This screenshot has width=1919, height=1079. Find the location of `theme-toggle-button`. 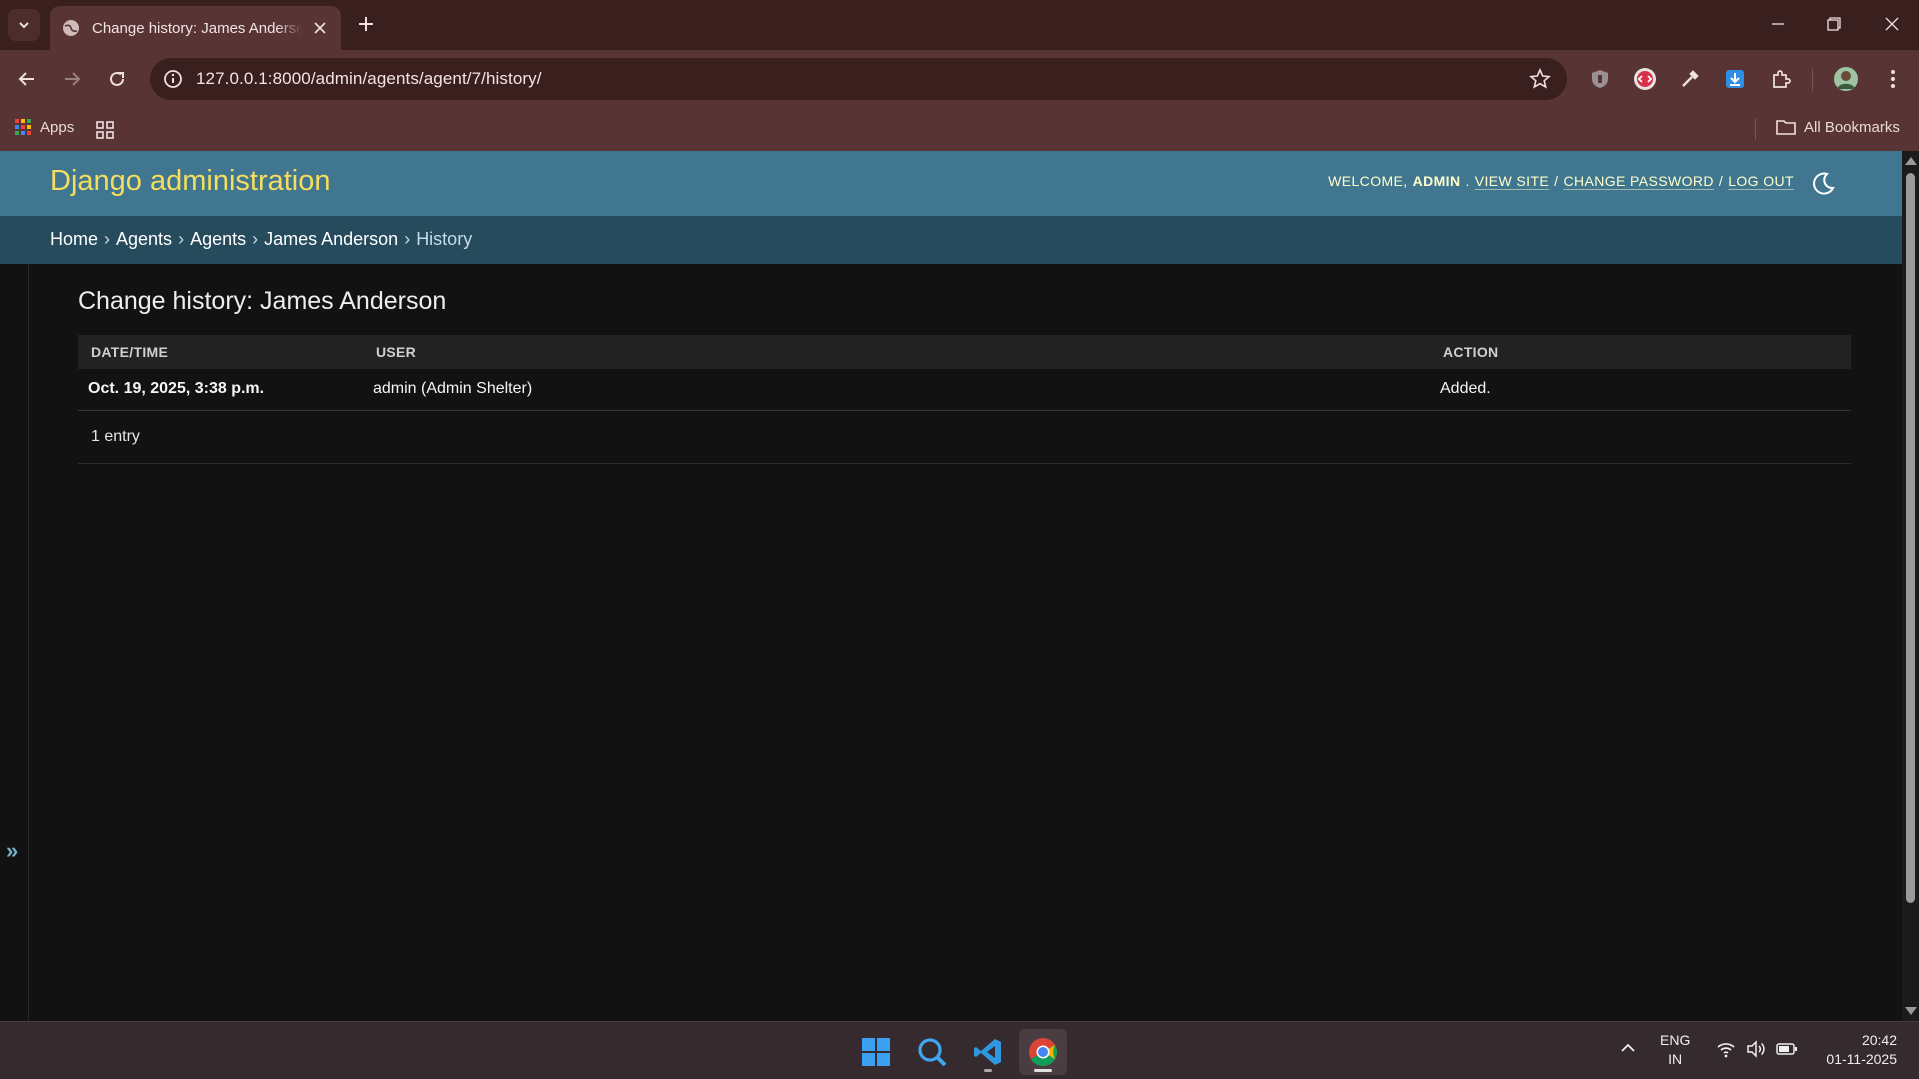

theme-toggle-button is located at coordinates (1823, 184).